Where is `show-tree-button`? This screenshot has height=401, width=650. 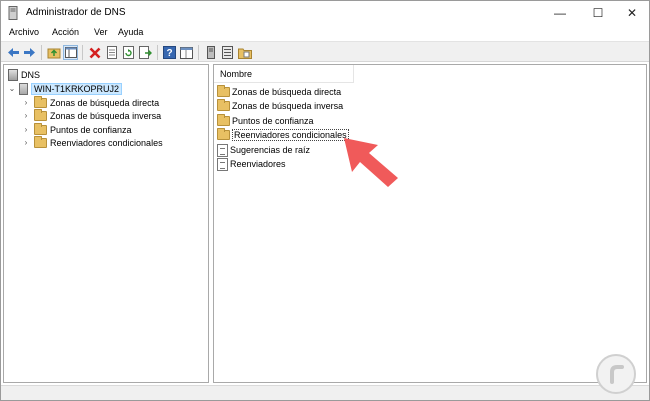 show-tree-button is located at coordinates (70, 52).